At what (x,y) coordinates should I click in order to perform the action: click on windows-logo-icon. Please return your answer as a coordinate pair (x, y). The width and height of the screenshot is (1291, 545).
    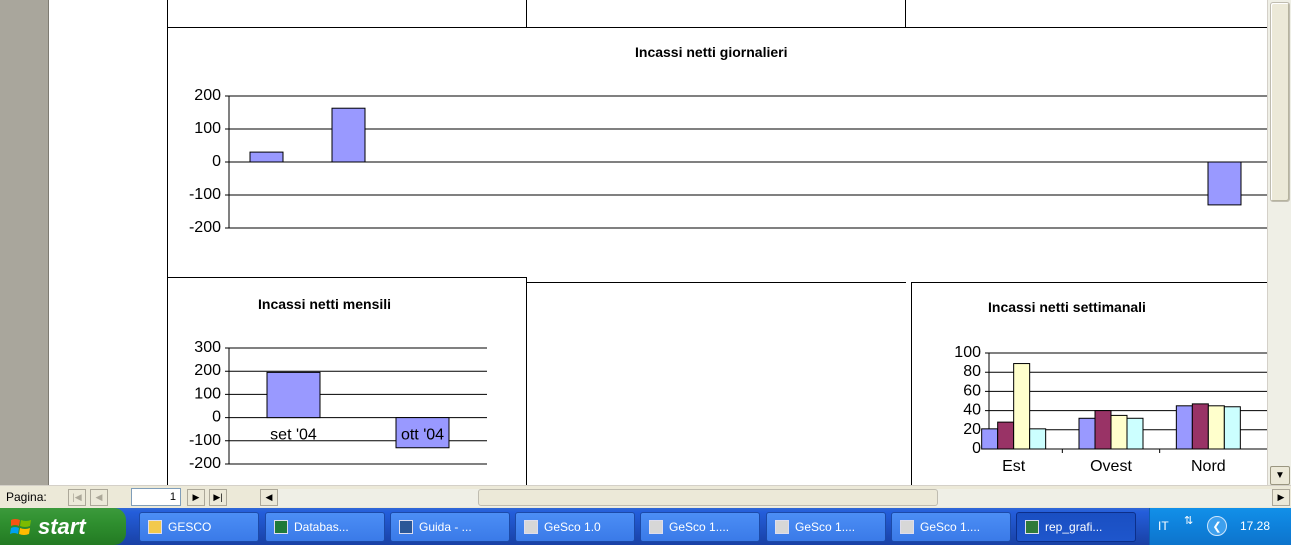
    Looking at the image, I should click on (20, 526).